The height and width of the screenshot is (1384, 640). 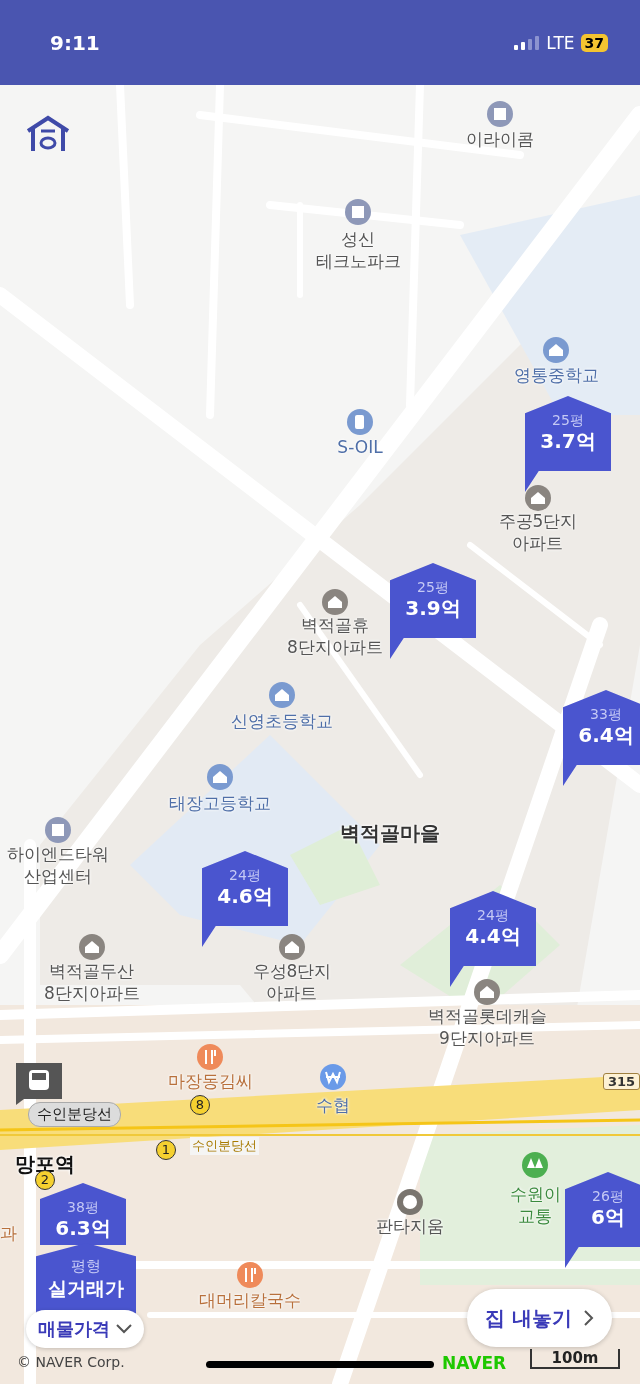 What do you see at coordinates (86, 1288) in the screenshot?
I see `legend-price-label: 실거래가` at bounding box center [86, 1288].